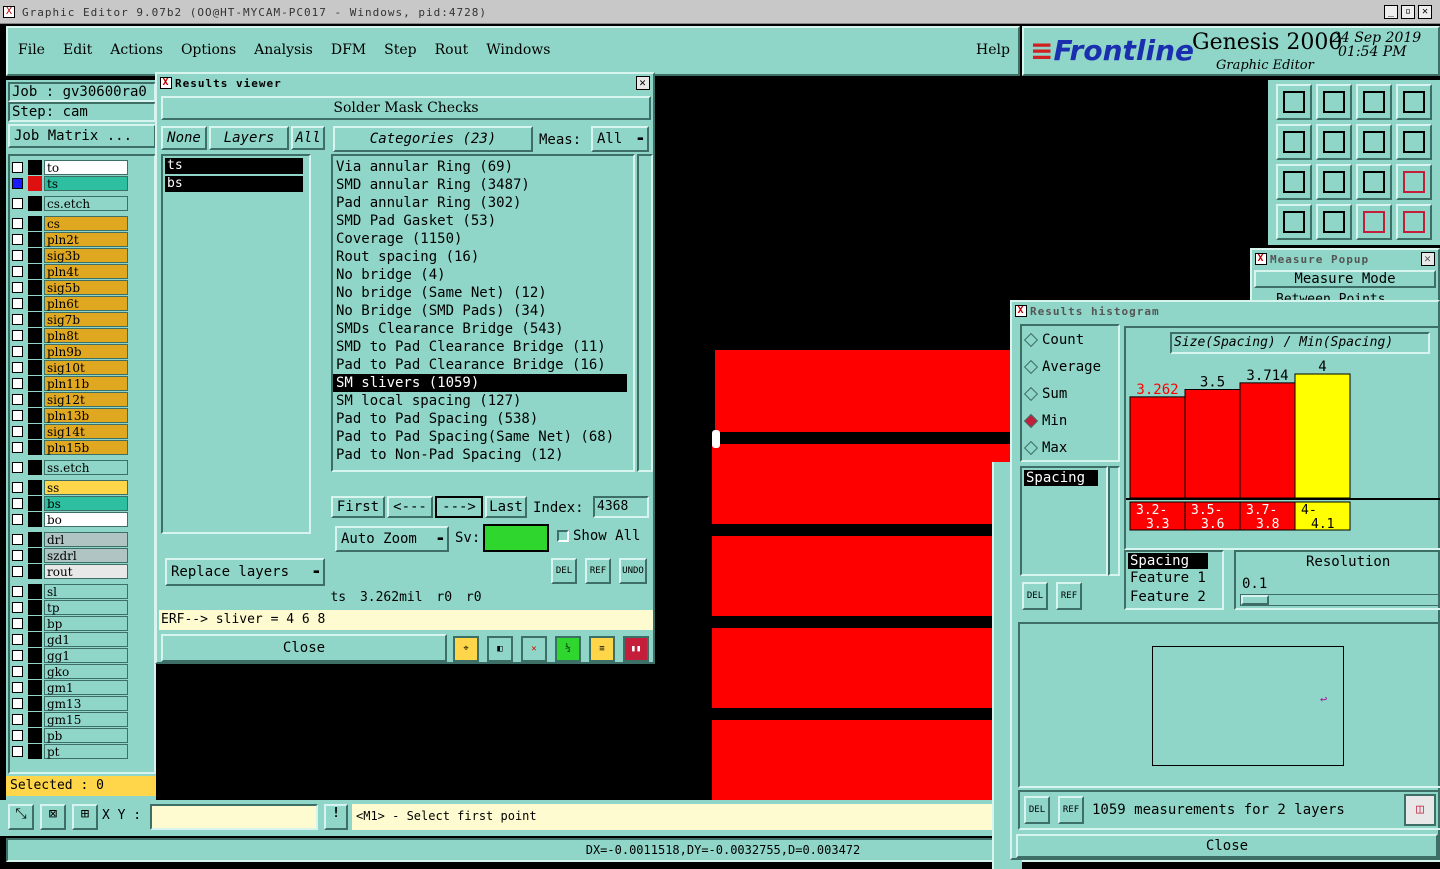  I want to click on menu-options: Options, so click(208, 50).